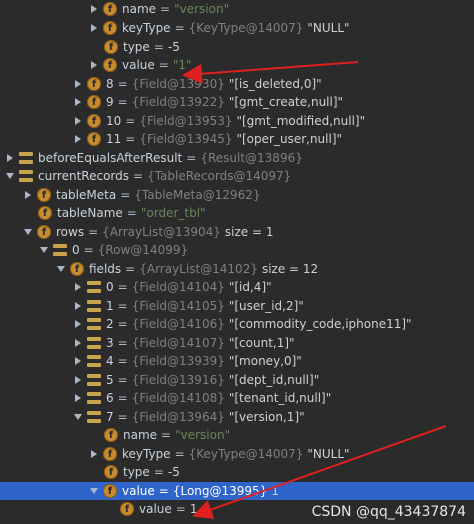 The height and width of the screenshot is (524, 474). What do you see at coordinates (237, 139) in the screenshot?
I see `tree-row: f 11 = {Field@13945} "[oper_user,null]"` at bounding box center [237, 139].